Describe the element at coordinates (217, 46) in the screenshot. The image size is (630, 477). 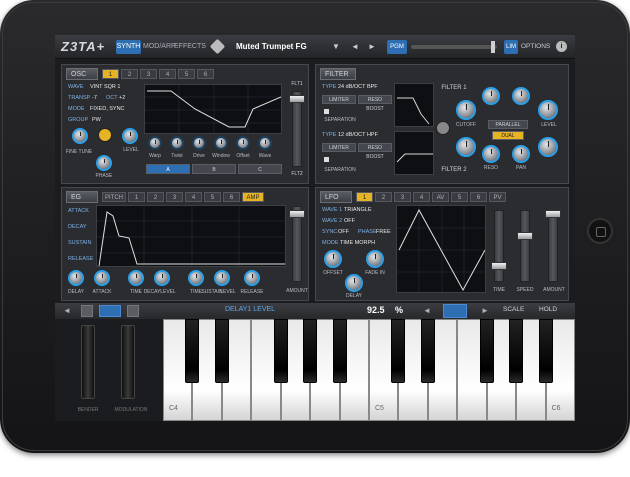
I see `cube-icon` at that location.